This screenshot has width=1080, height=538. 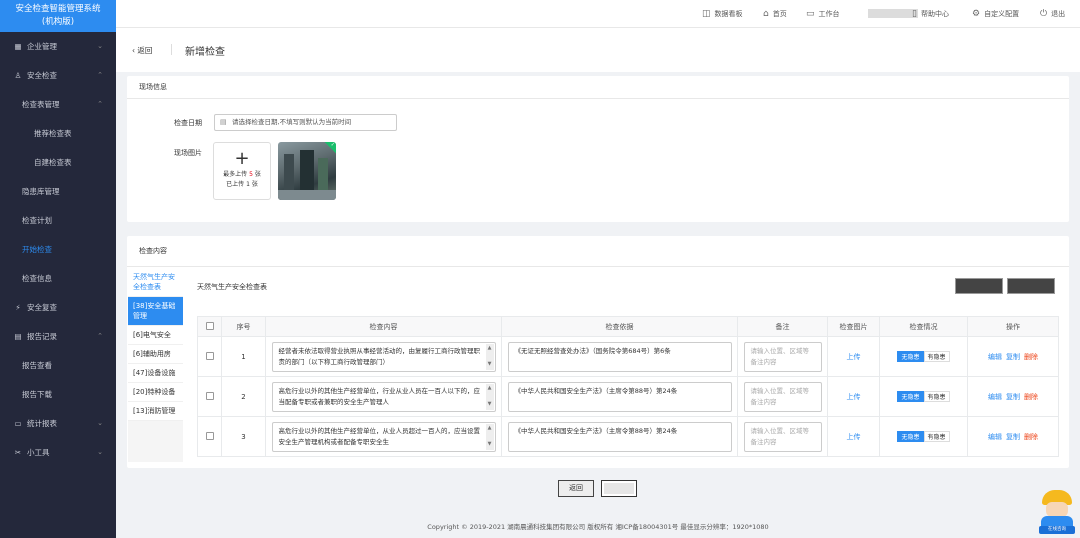 What do you see at coordinates (58, 9) in the screenshot?
I see `app-title-line1: 安全检查智能管理系统` at bounding box center [58, 9].